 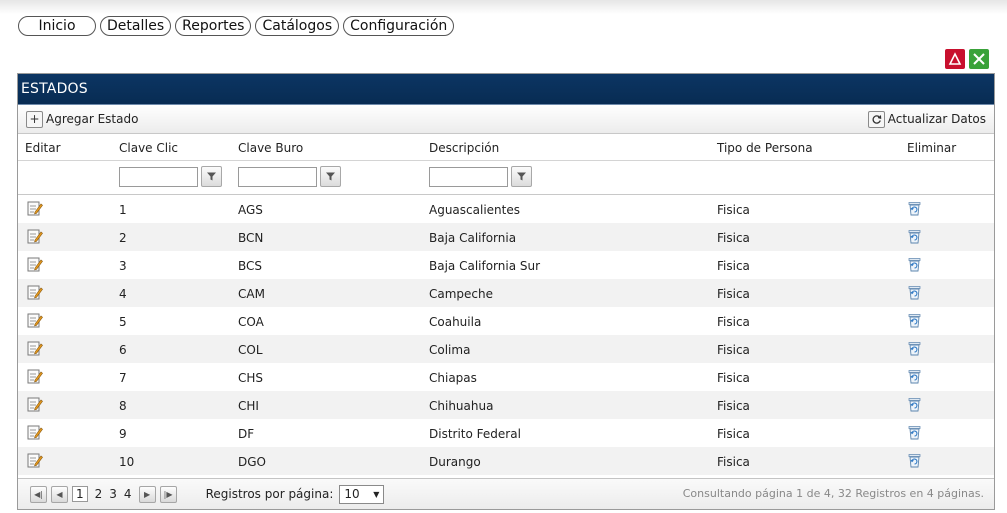 I want to click on header-eliminar: Eliminar, so click(x=931, y=148).